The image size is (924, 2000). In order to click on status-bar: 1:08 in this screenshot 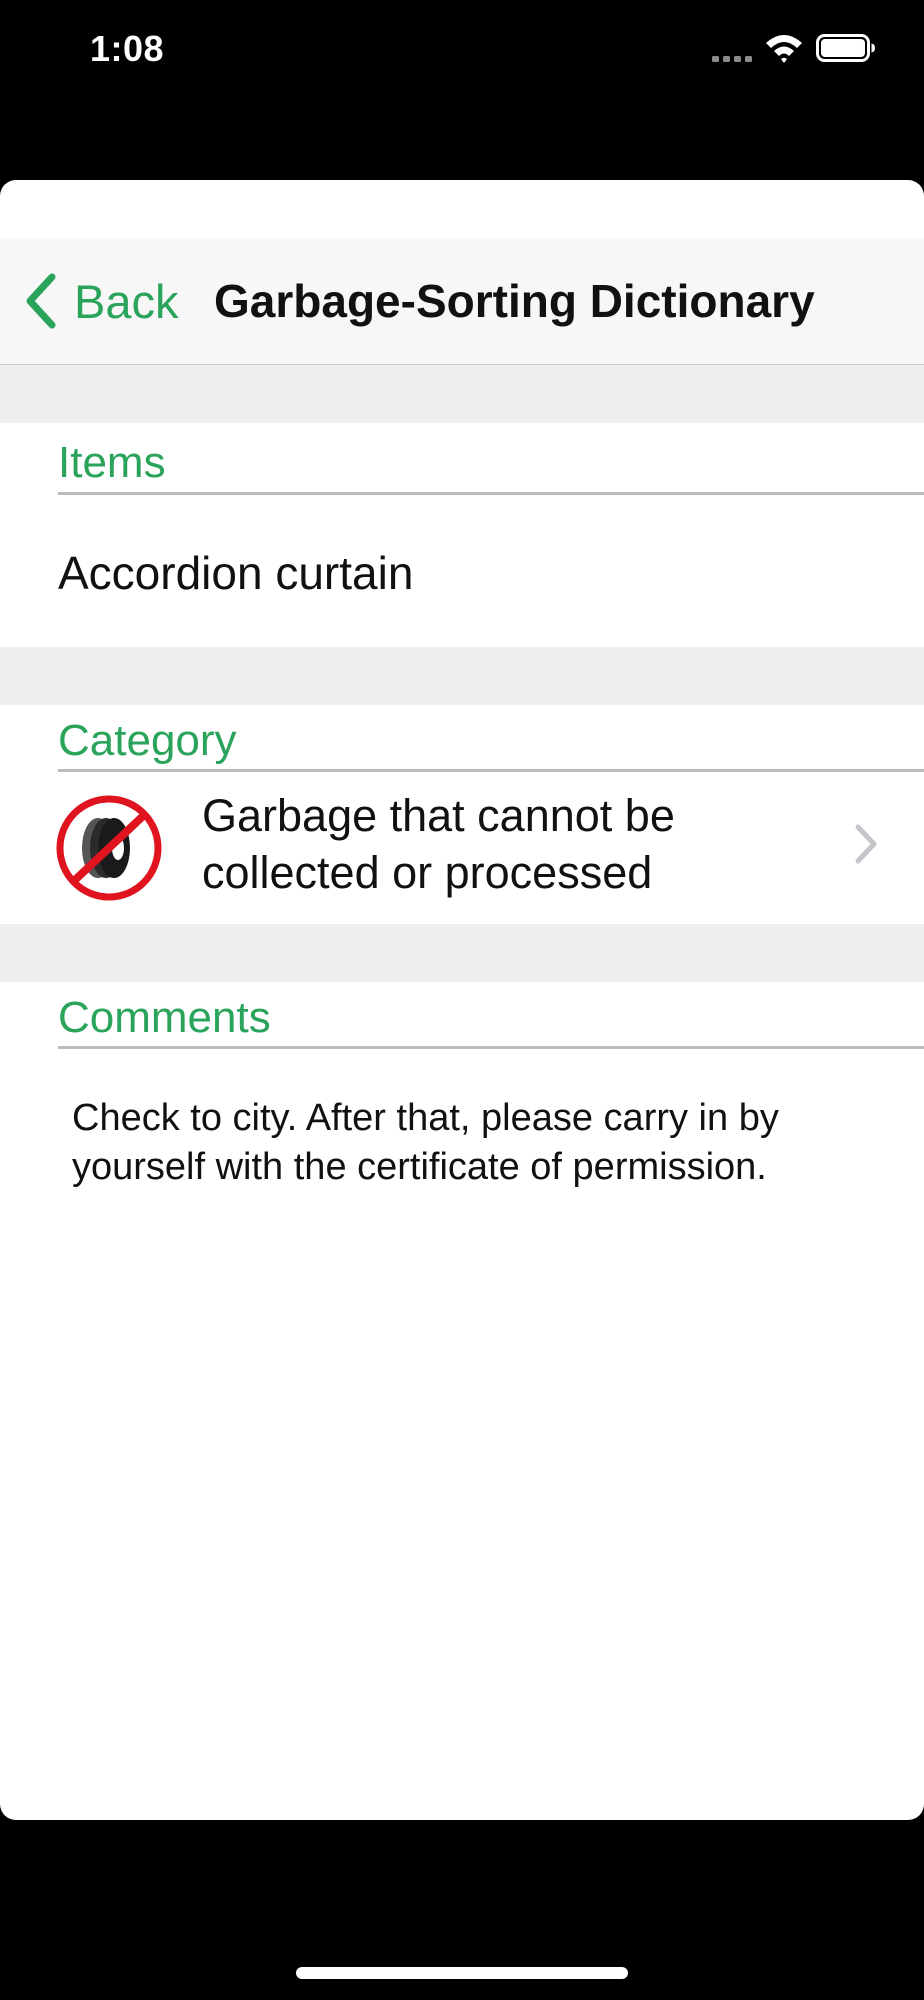, I will do `click(462, 50)`.